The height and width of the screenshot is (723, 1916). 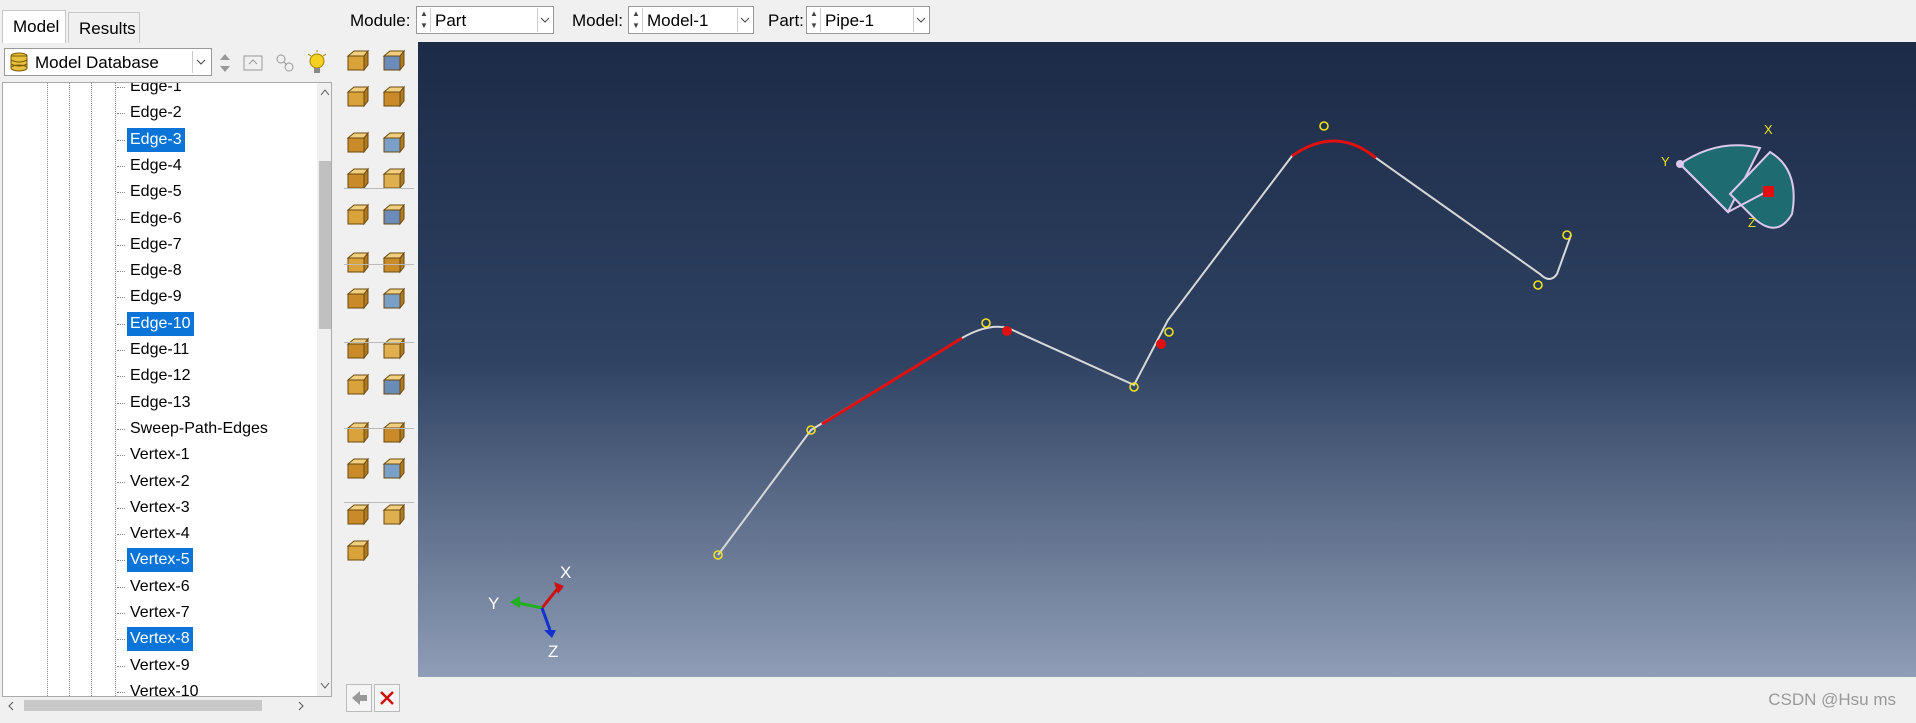 What do you see at coordinates (380, 20) in the screenshot?
I see `module-label: Module:` at bounding box center [380, 20].